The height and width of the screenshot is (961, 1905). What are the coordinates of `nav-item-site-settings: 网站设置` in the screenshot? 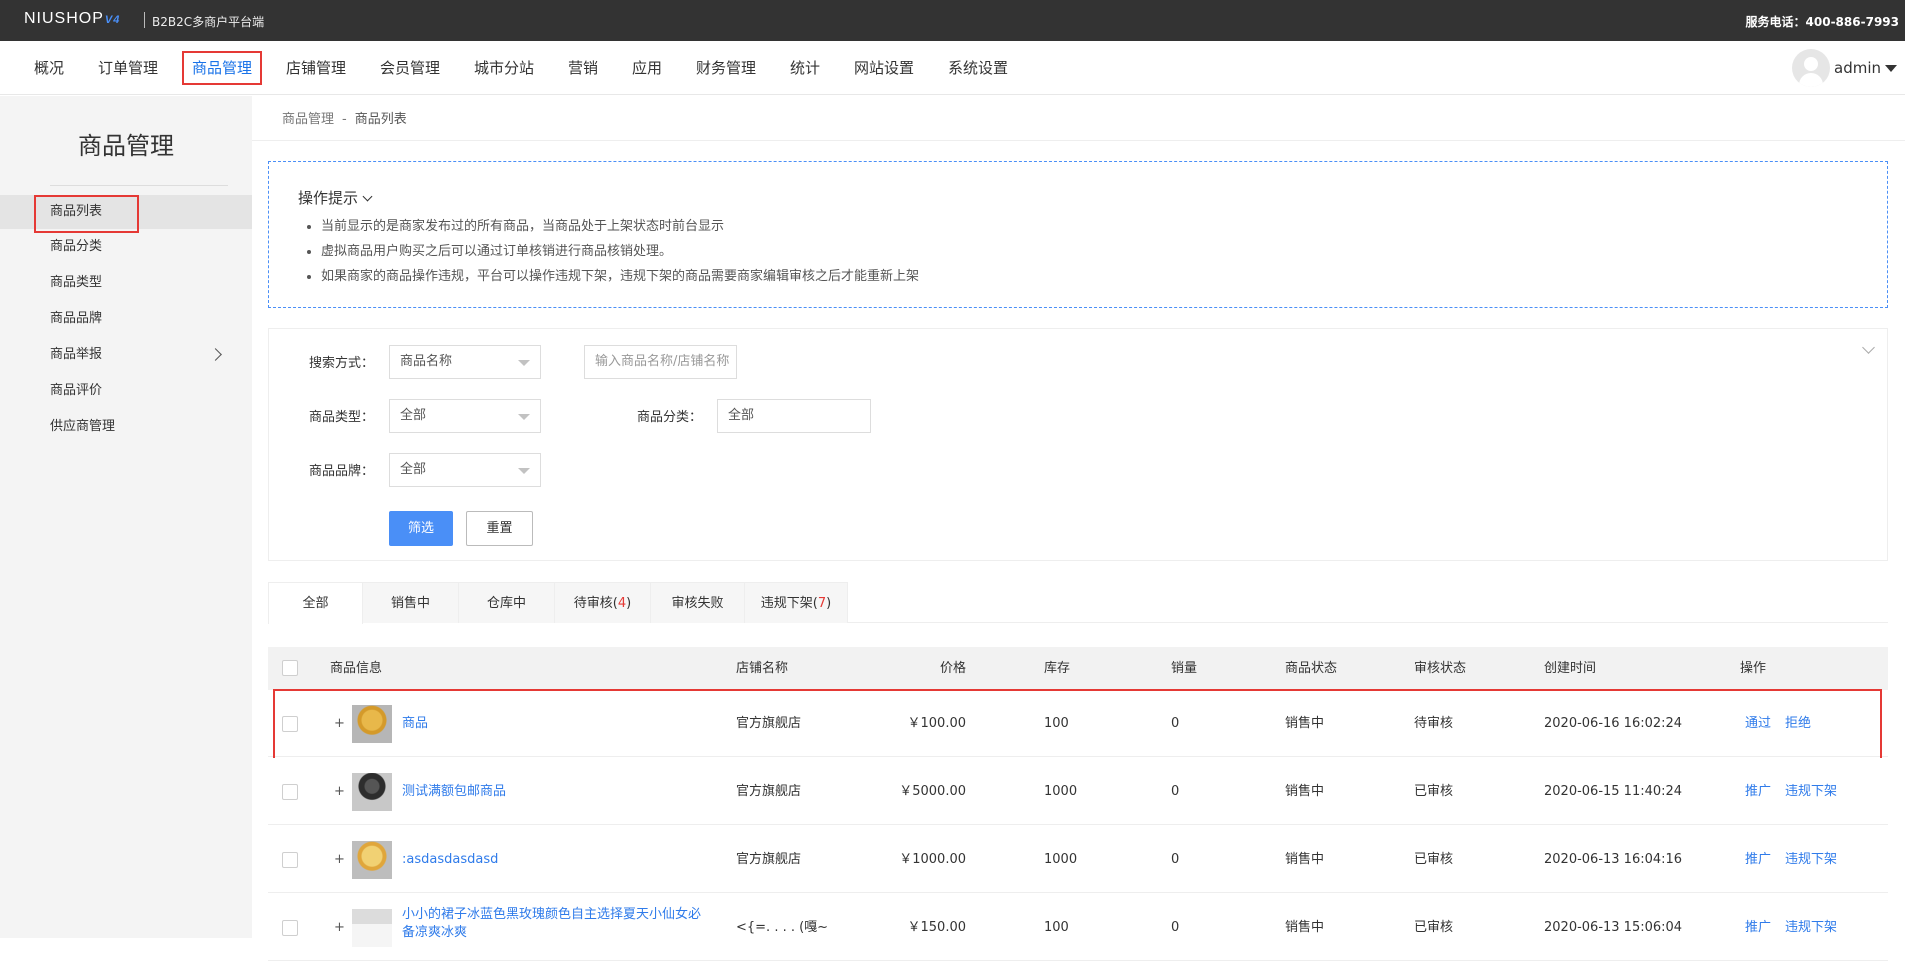 It's located at (884, 68).